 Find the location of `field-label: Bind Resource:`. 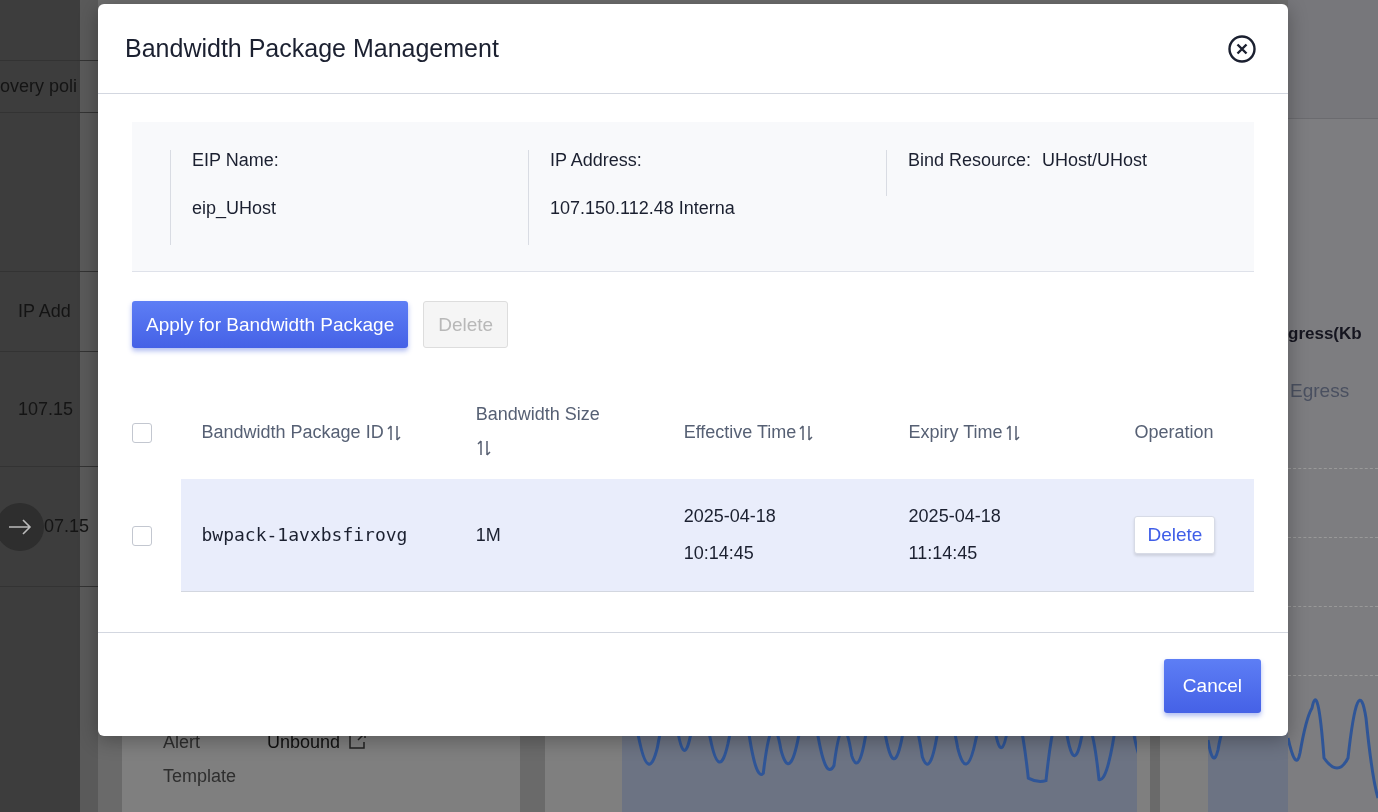

field-label: Bind Resource: is located at coordinates (970, 161).